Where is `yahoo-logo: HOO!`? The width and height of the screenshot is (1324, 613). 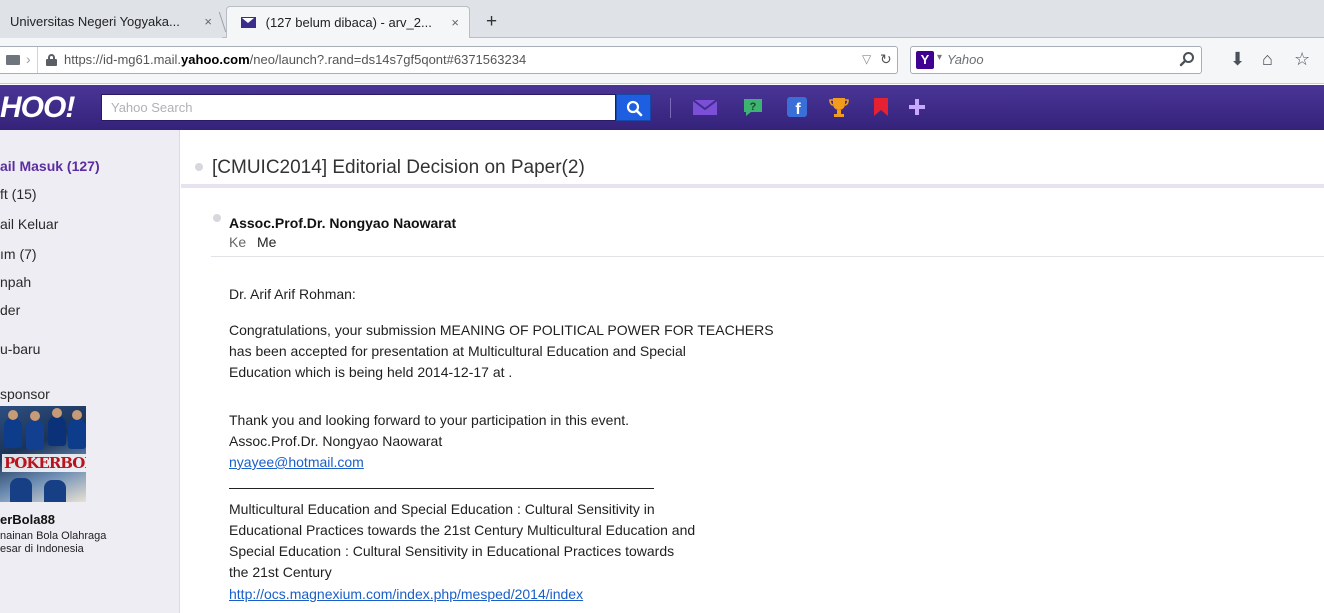
yahoo-logo: HOO! is located at coordinates (37, 108).